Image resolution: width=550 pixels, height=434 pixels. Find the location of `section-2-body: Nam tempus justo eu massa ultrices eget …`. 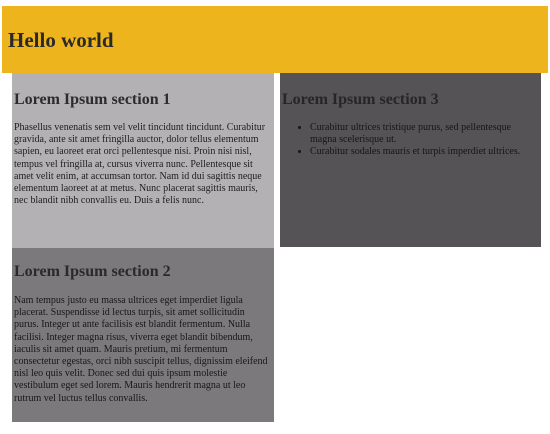

section-2-body: Nam tempus justo eu massa ultrices eget … is located at coordinates (141, 349).